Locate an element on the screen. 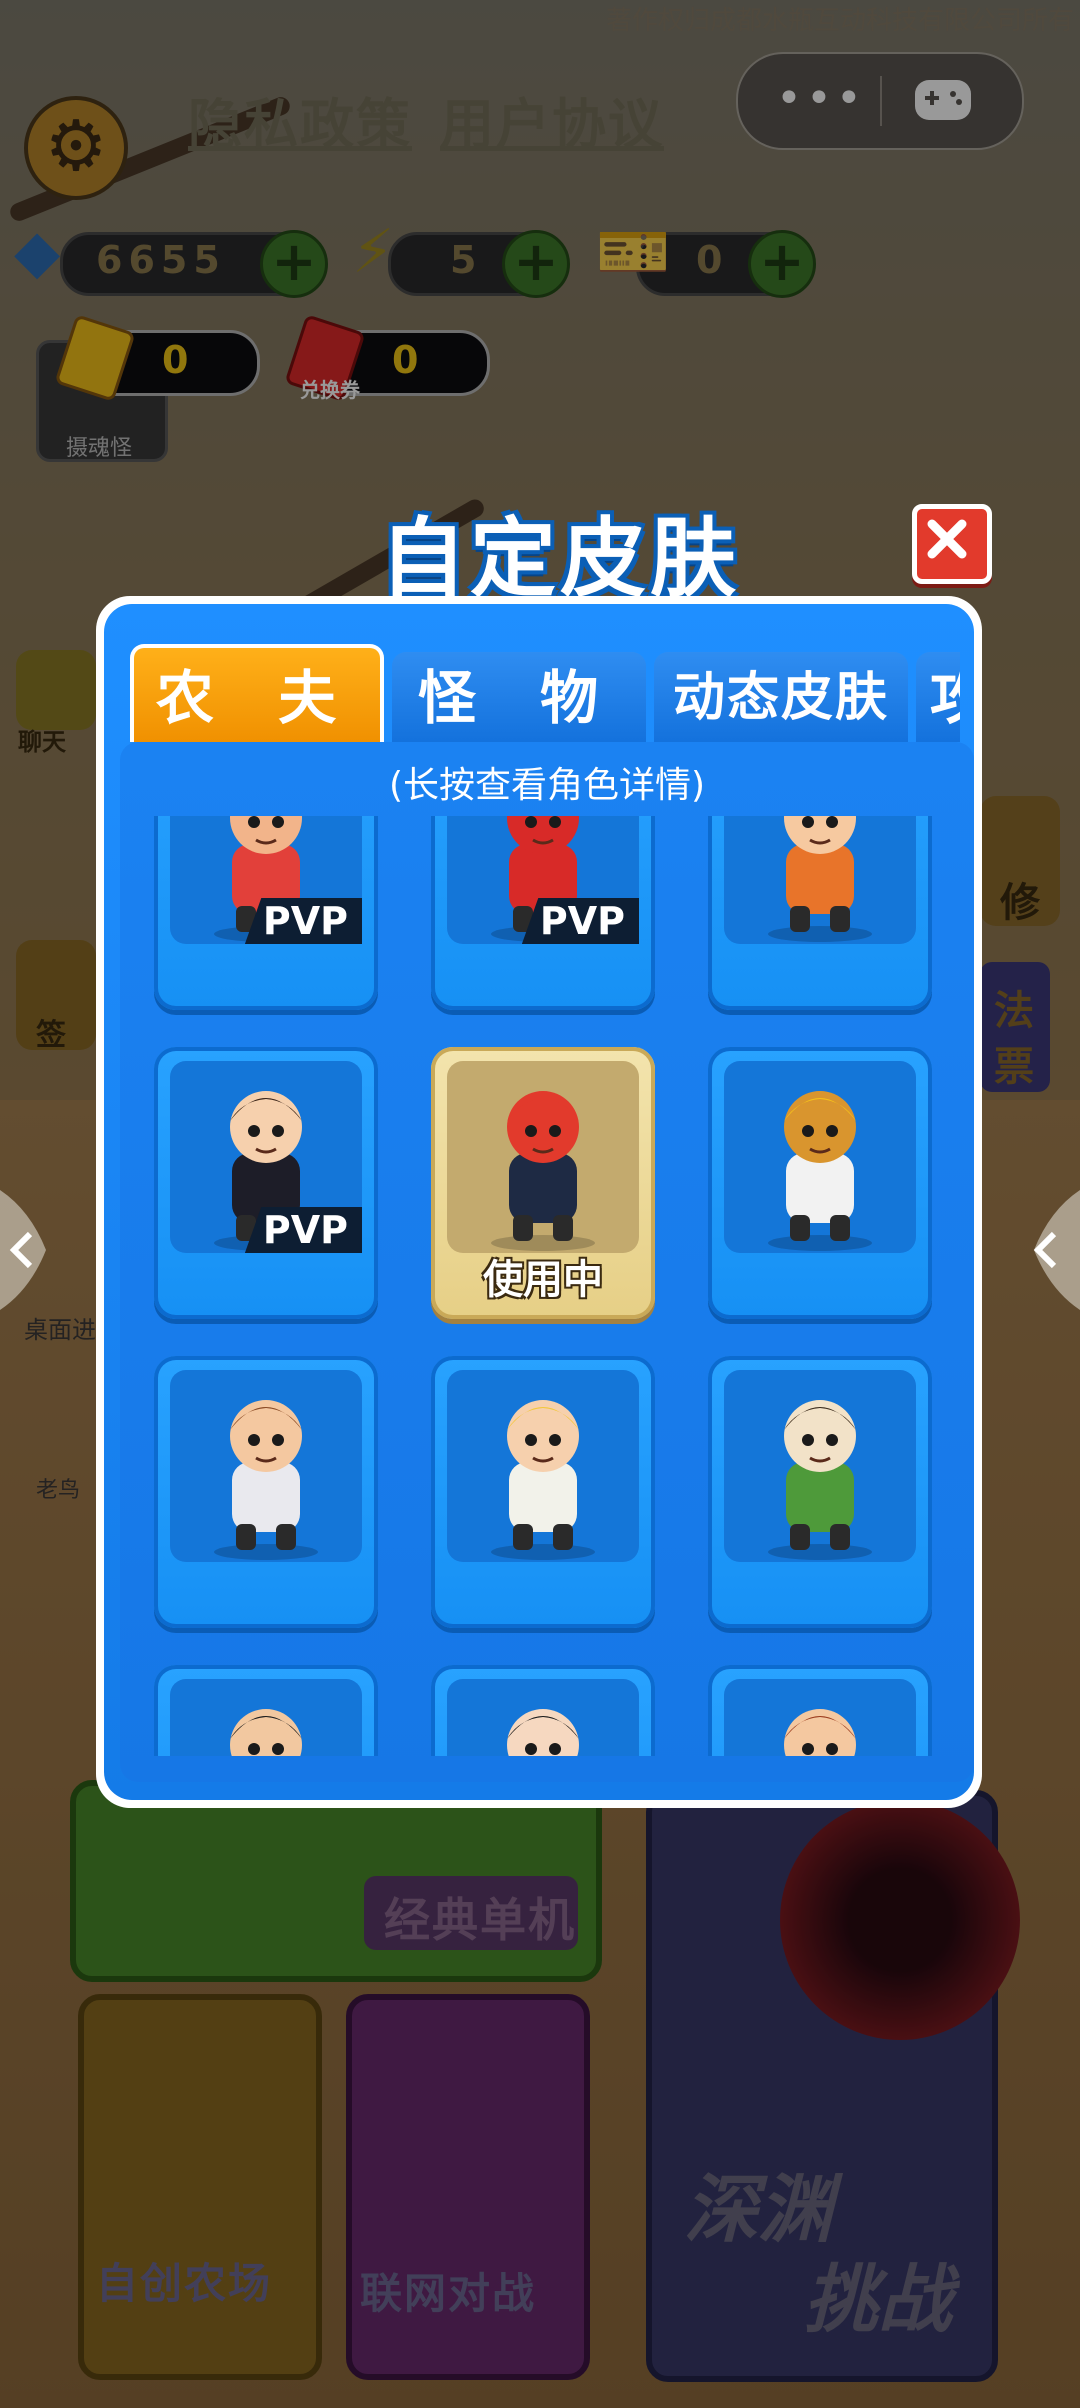 The height and width of the screenshot is (2408, 1080). skin-card-red-hood: 使用中 is located at coordinates (543, 1183).